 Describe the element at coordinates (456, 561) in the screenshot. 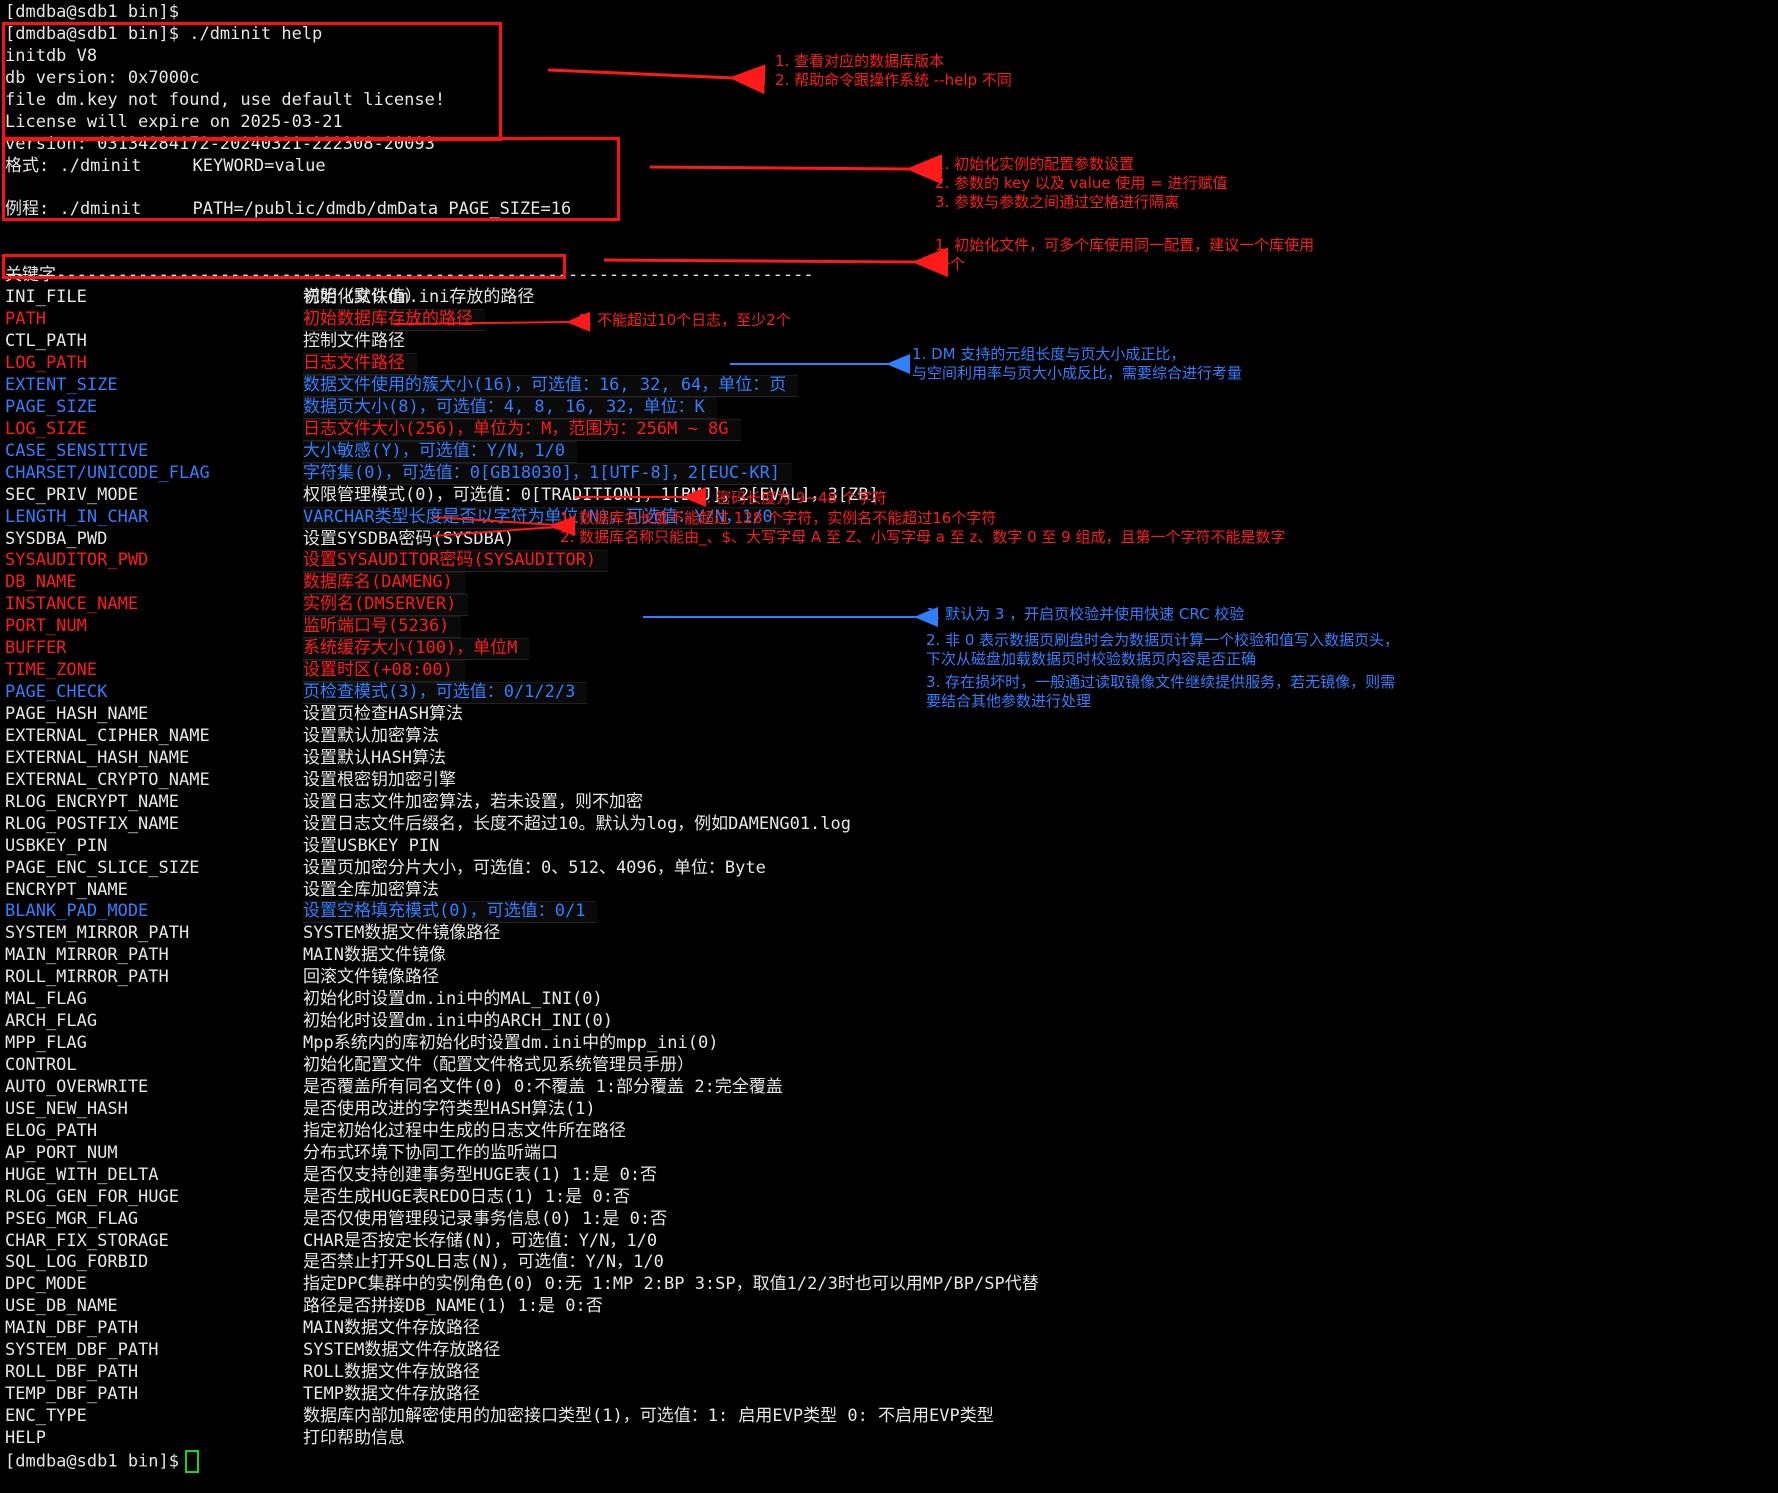

I see `param-desc: 设置SYSAUDITOR密码(SYSAUDITOR)` at that location.